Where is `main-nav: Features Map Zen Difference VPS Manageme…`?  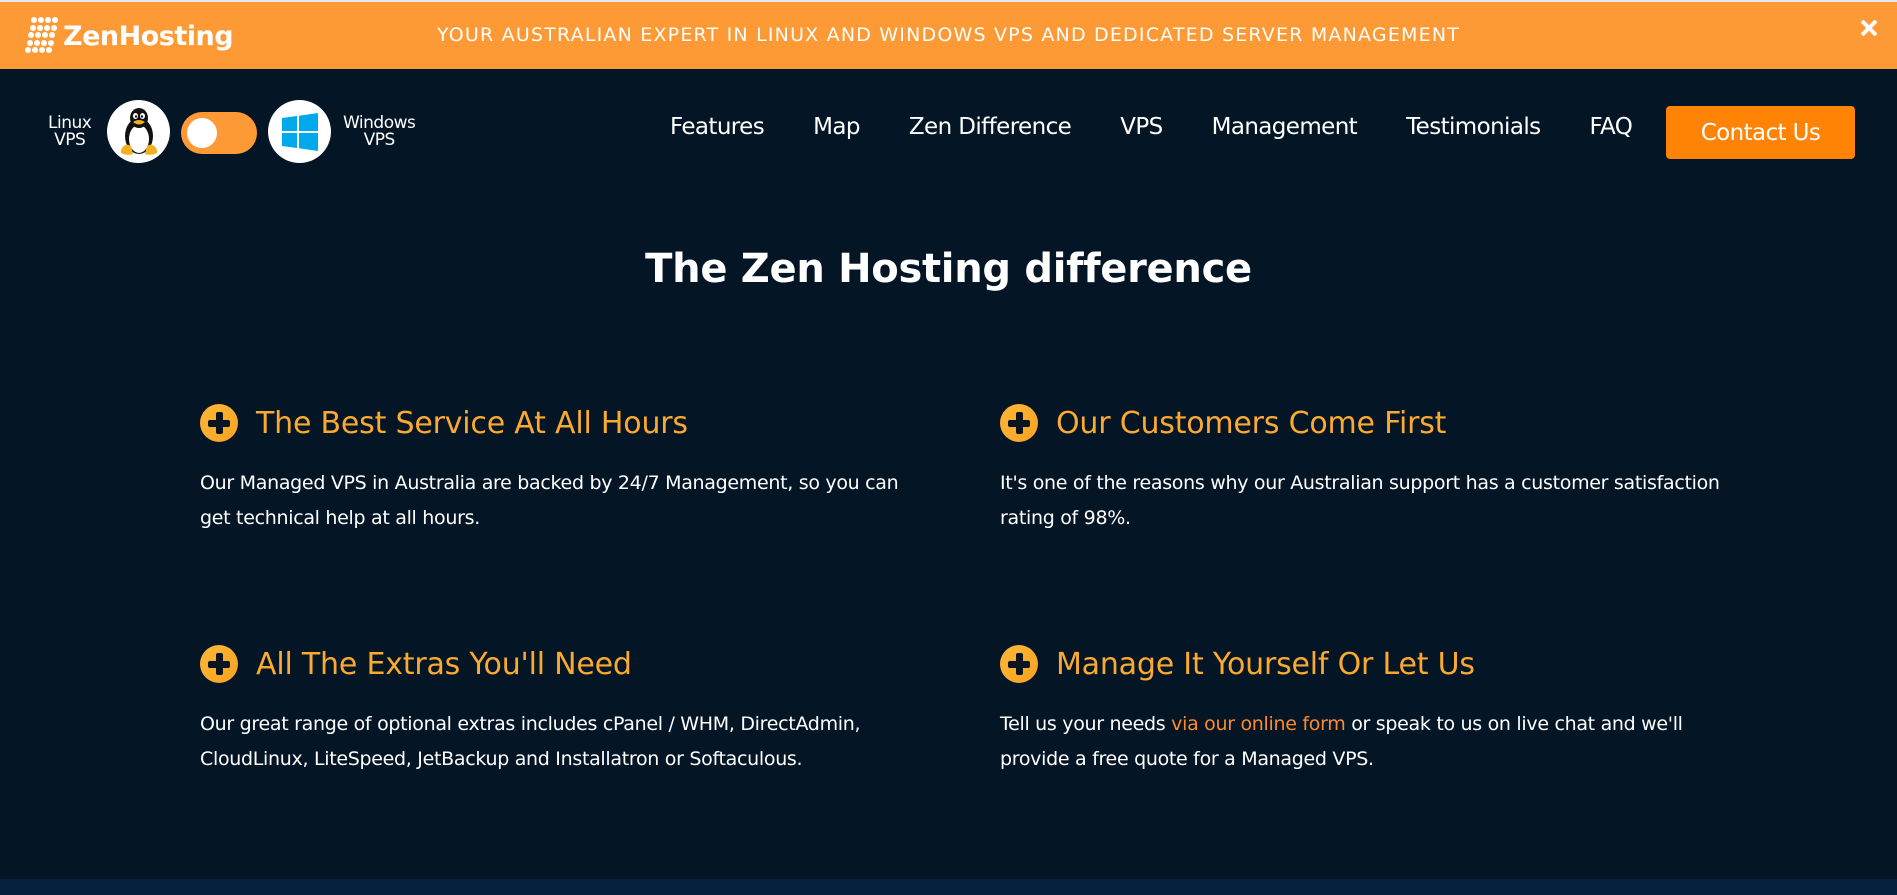
main-nav: Features Map Zen Difference VPS Manageme… is located at coordinates (1175, 127).